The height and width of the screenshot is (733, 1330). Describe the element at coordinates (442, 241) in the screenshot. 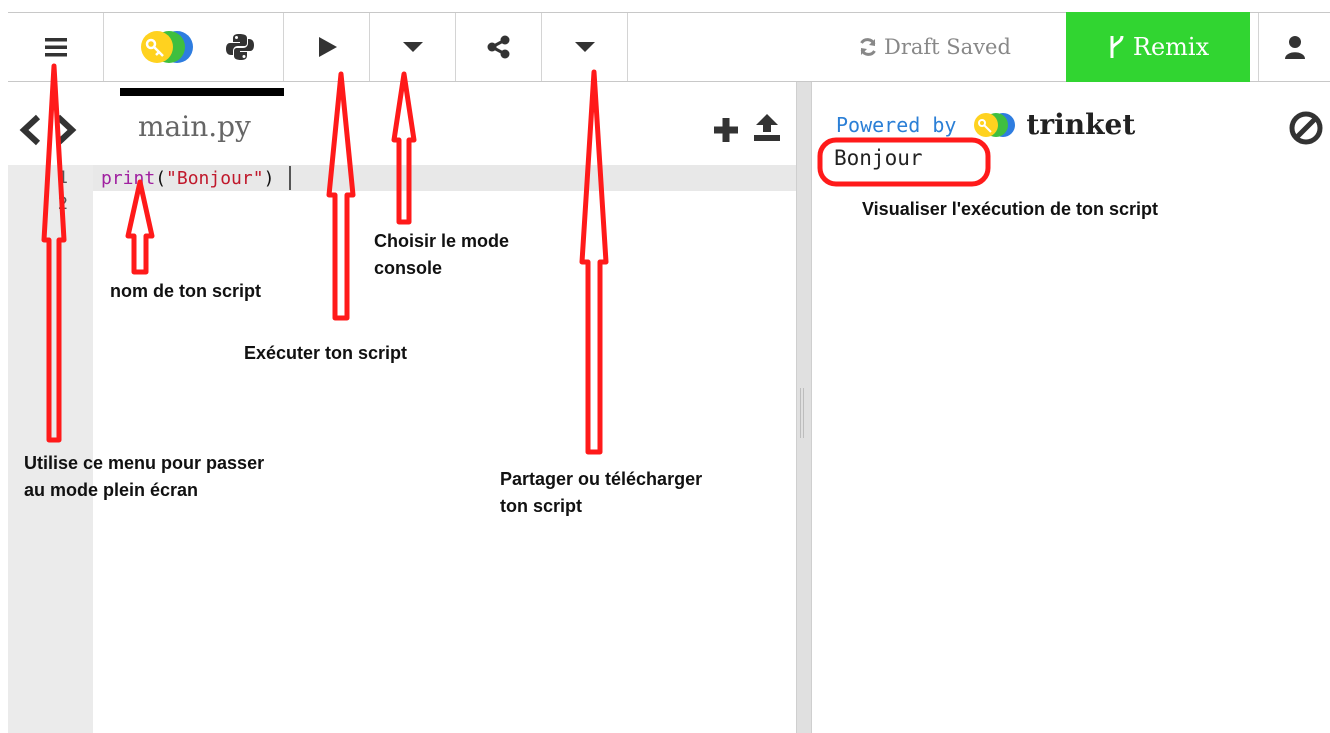

I see `annotation-text: Choisir le mode` at that location.